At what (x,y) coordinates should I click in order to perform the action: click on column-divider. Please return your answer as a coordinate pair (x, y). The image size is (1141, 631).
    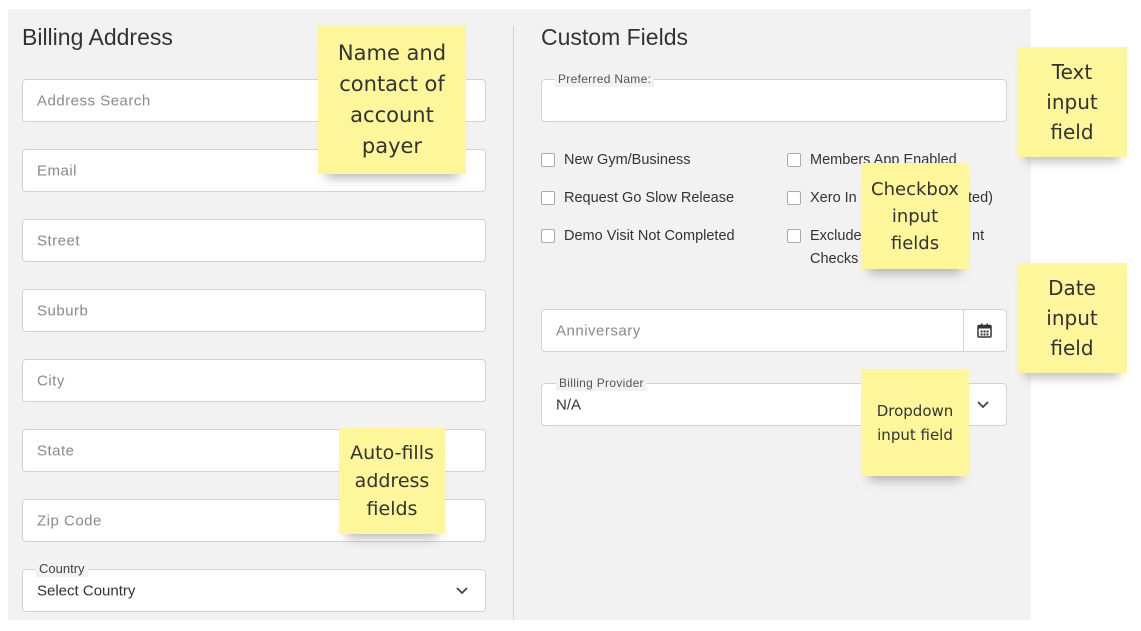
    Looking at the image, I should click on (513, 323).